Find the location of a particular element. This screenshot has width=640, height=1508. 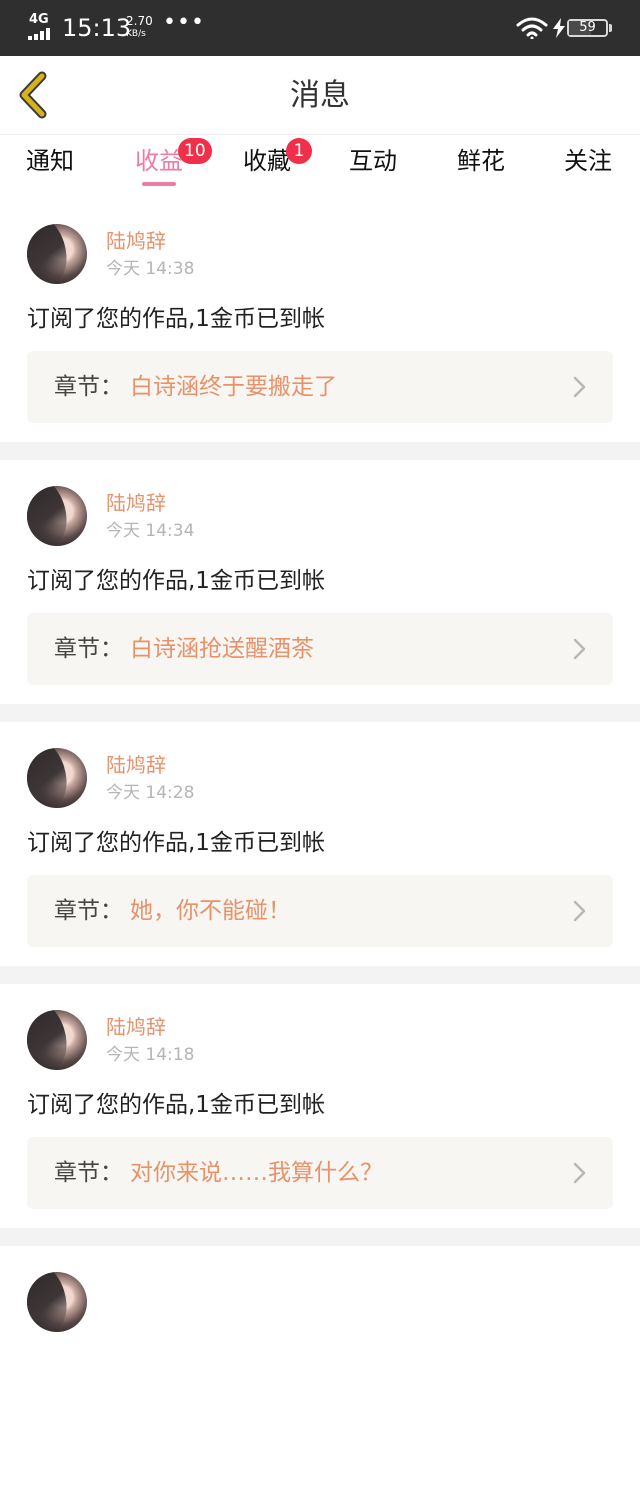

message-time: 今天 14:38 is located at coordinates (150, 269).